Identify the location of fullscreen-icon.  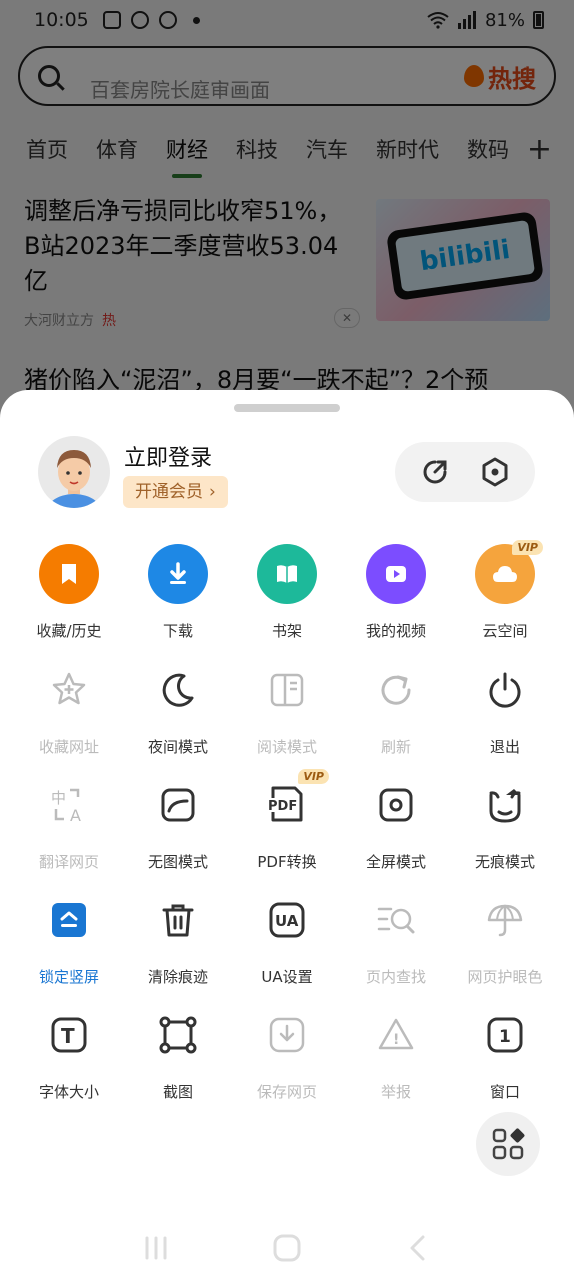
(396, 805).